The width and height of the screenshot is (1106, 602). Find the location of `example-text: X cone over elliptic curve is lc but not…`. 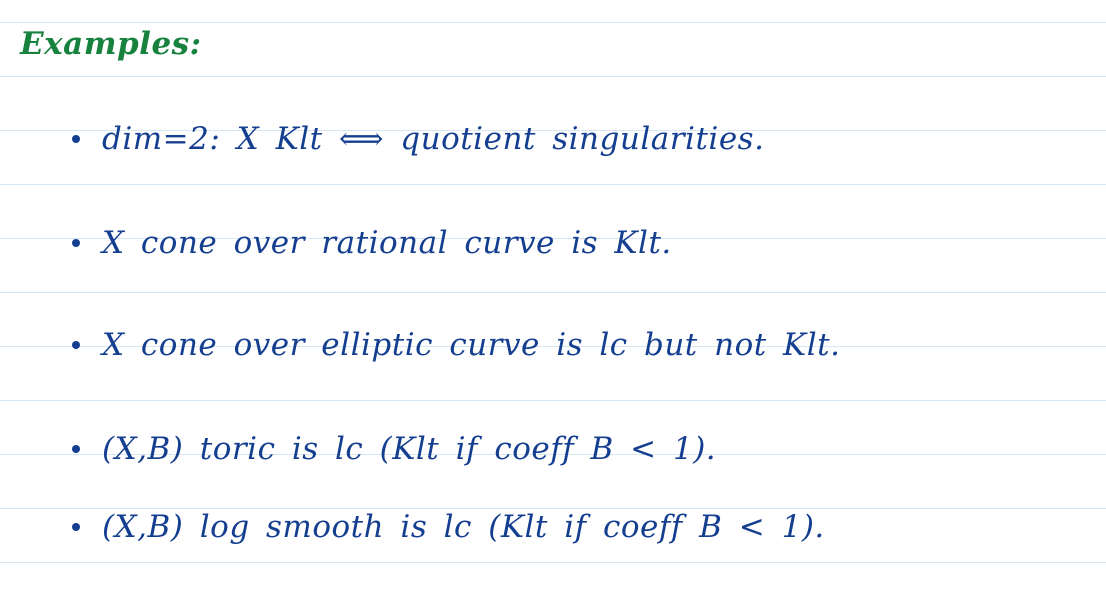

example-text: X cone over elliptic curve is lc but not… is located at coordinates (471, 345).